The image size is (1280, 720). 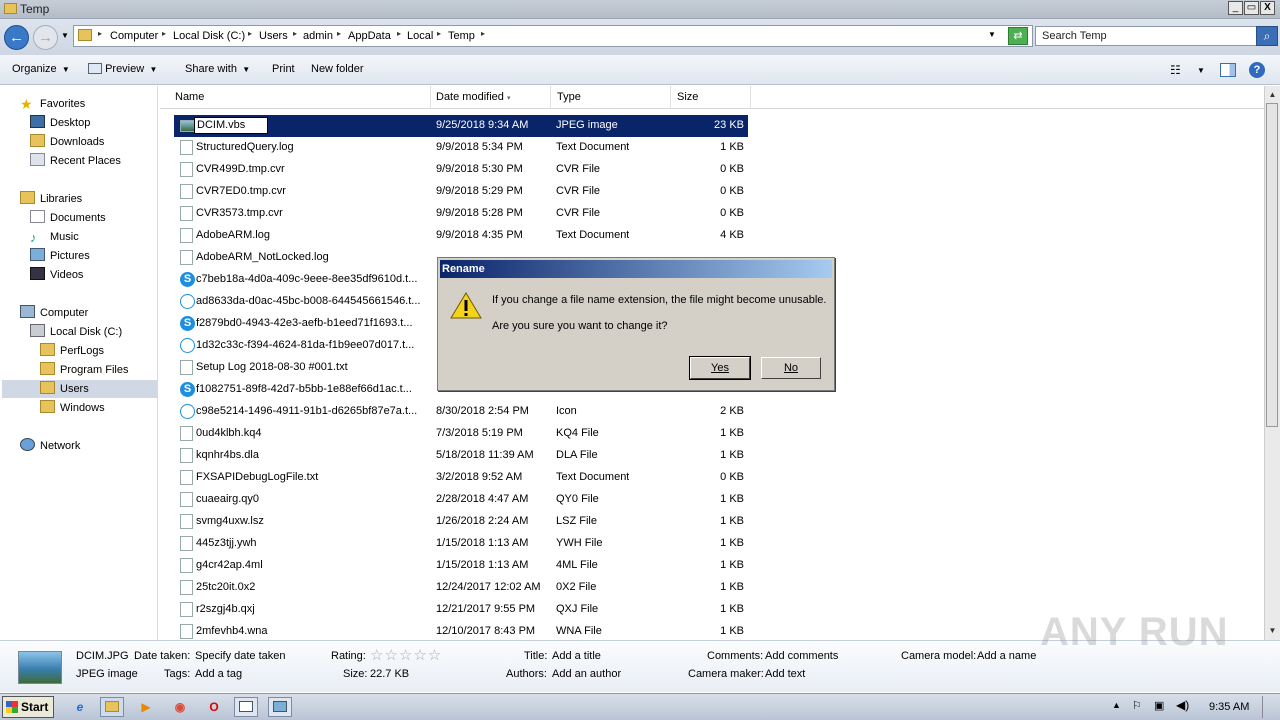 I want to click on show-hidden-icons-icon: ▲, so click(x=1116, y=705).